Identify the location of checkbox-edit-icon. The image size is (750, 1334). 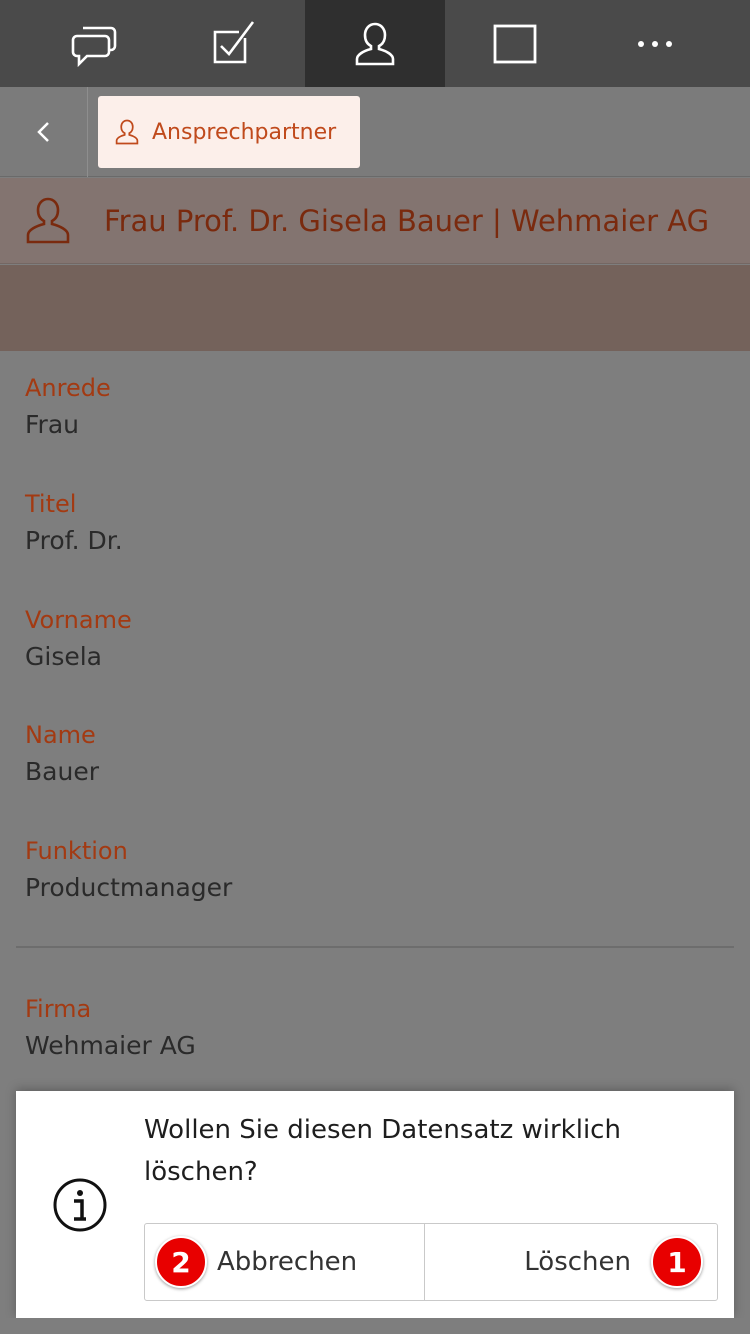
(234, 41).